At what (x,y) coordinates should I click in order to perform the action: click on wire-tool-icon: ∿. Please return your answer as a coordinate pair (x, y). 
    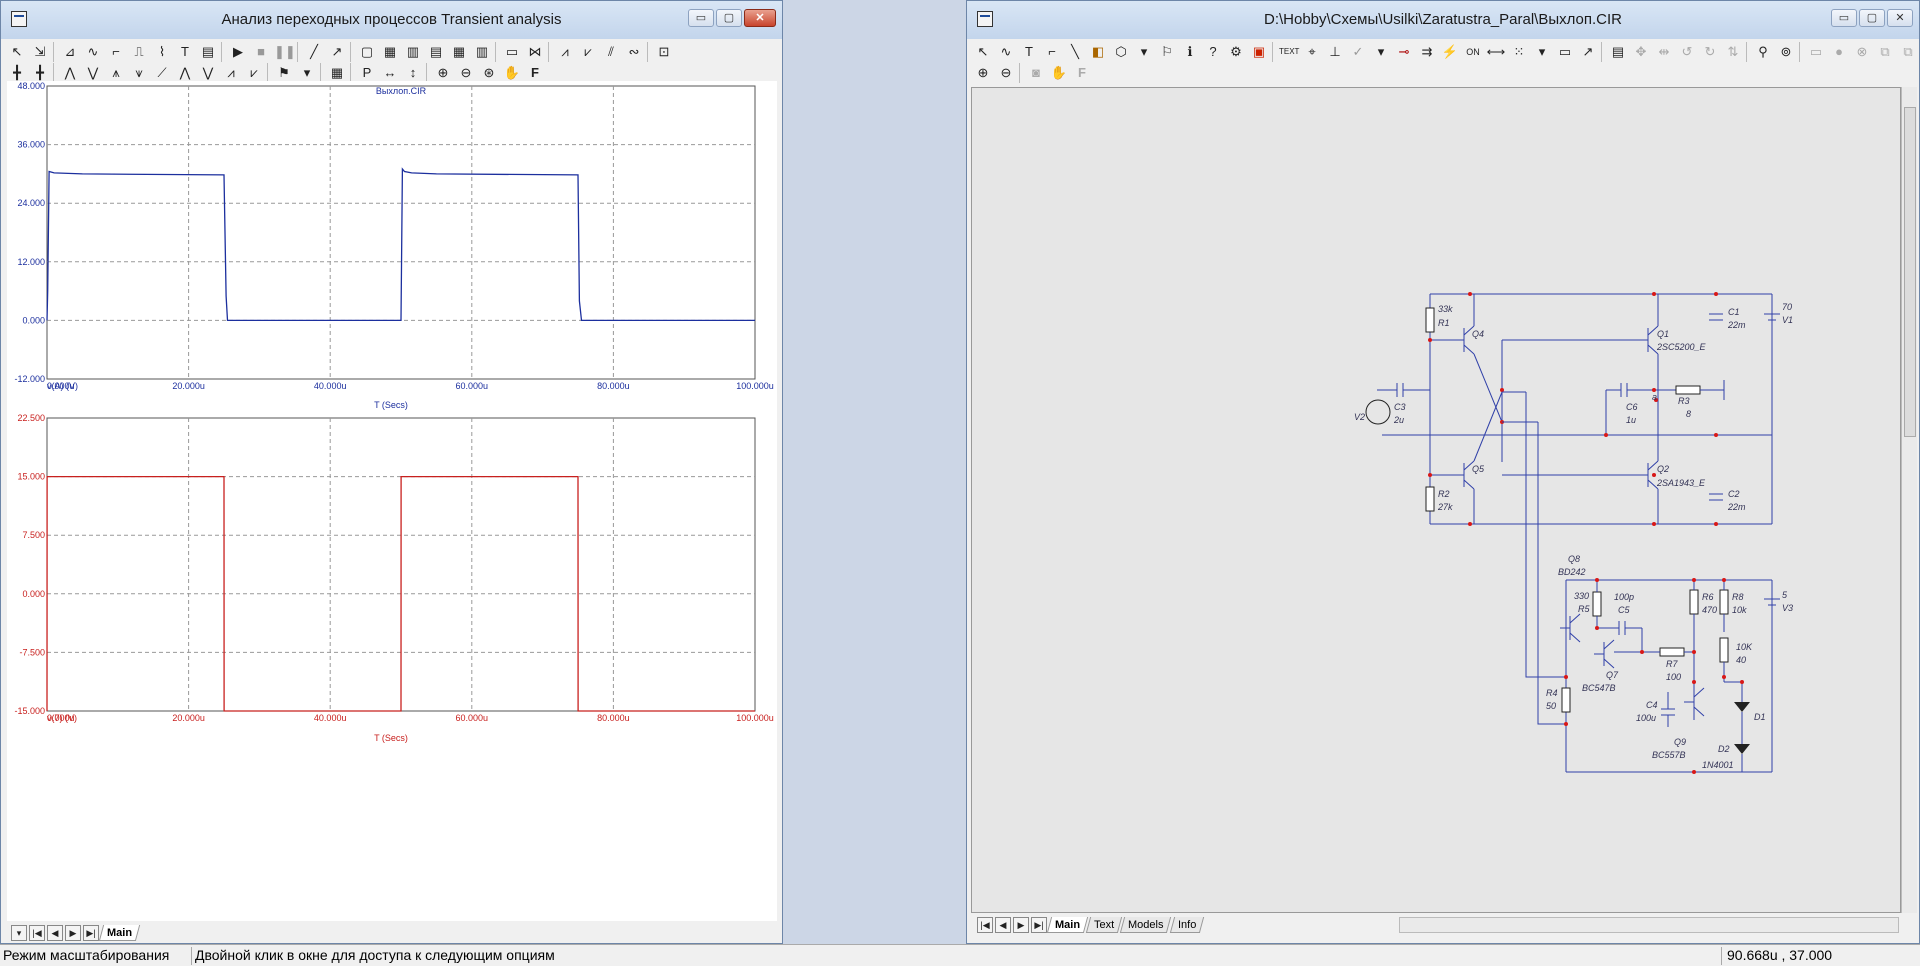
    Looking at the image, I should click on (1006, 52).